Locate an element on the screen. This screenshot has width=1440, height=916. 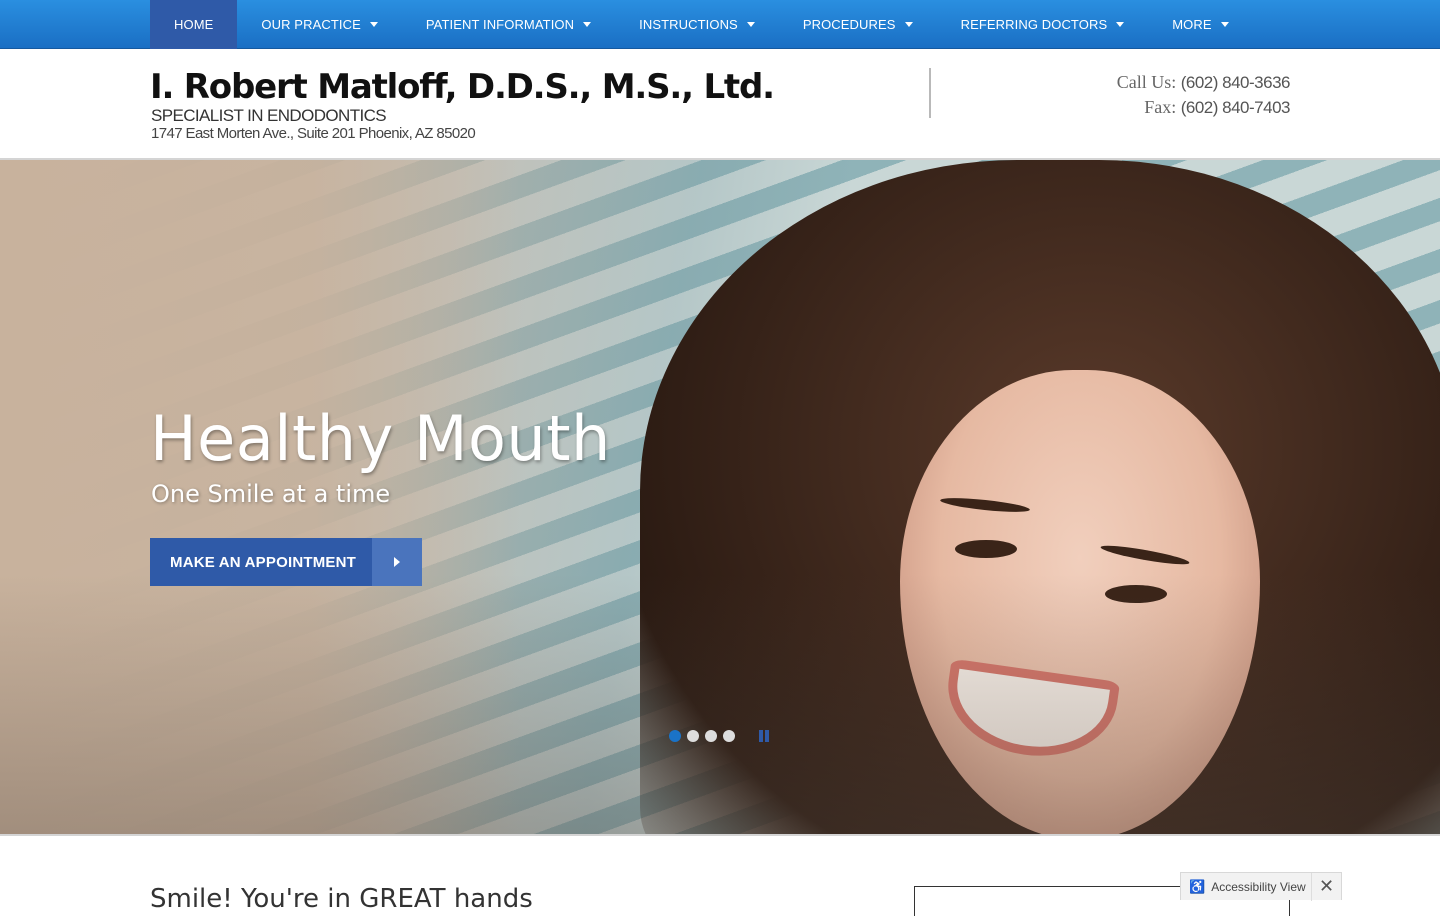
nav-item-label: REFERRING DOCTORS is located at coordinates (1034, 24).